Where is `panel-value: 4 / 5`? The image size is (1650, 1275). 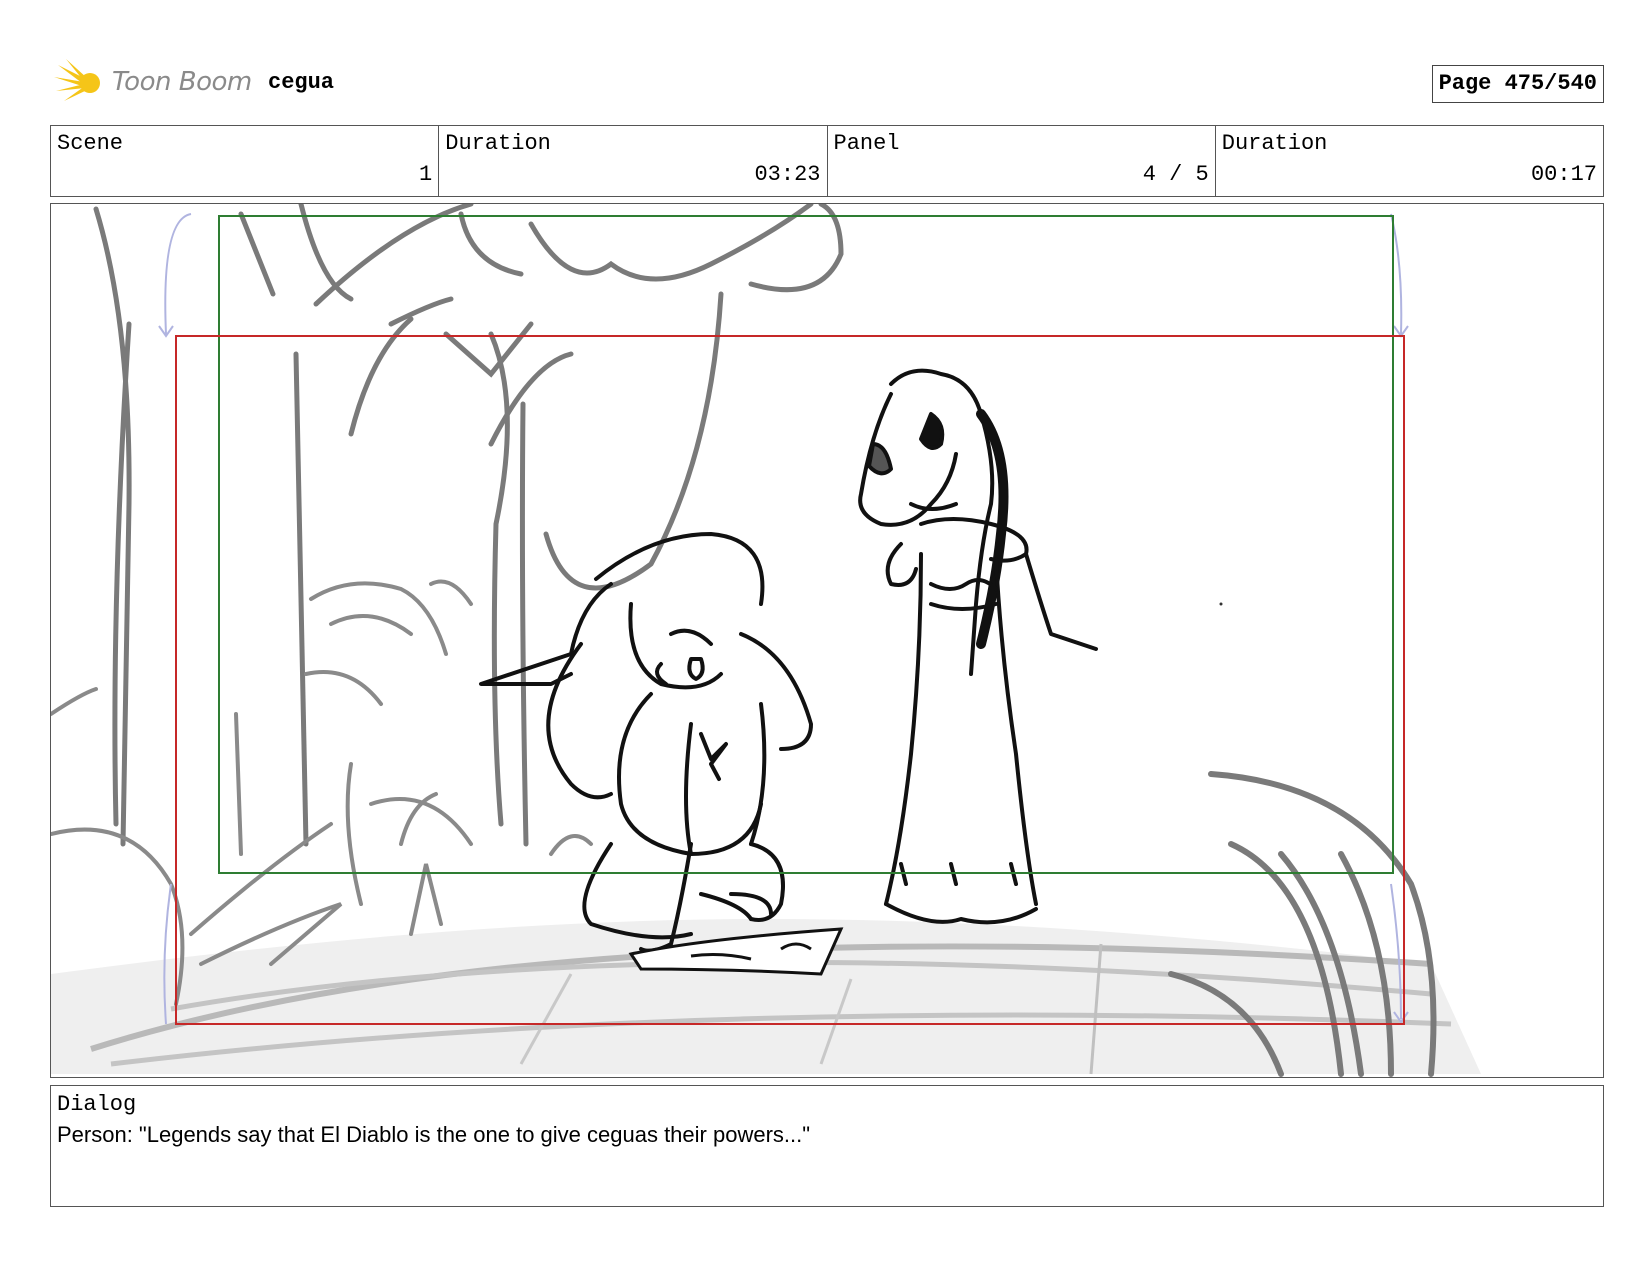 panel-value: 4 / 5 is located at coordinates (1175, 174).